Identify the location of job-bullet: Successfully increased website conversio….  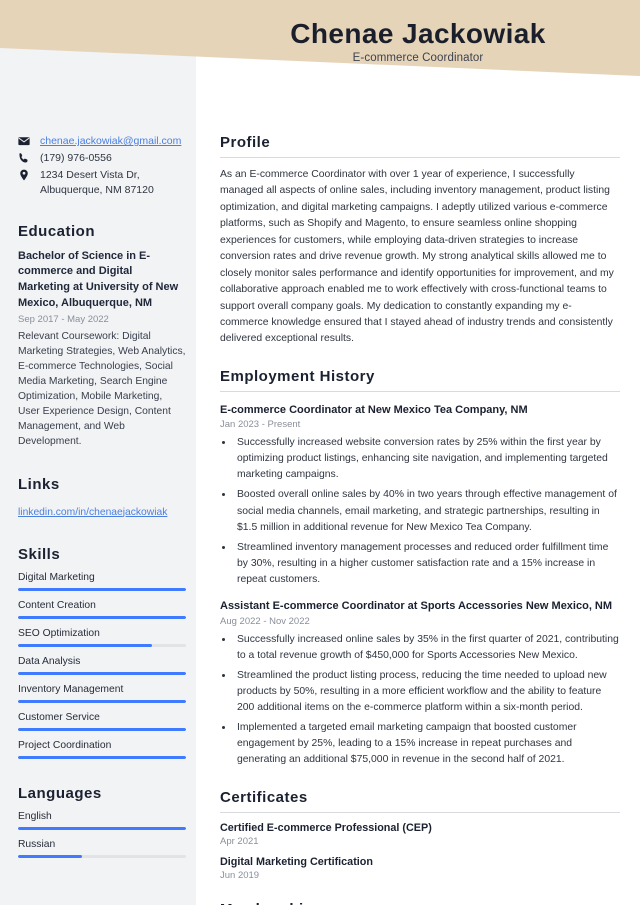
(427, 459).